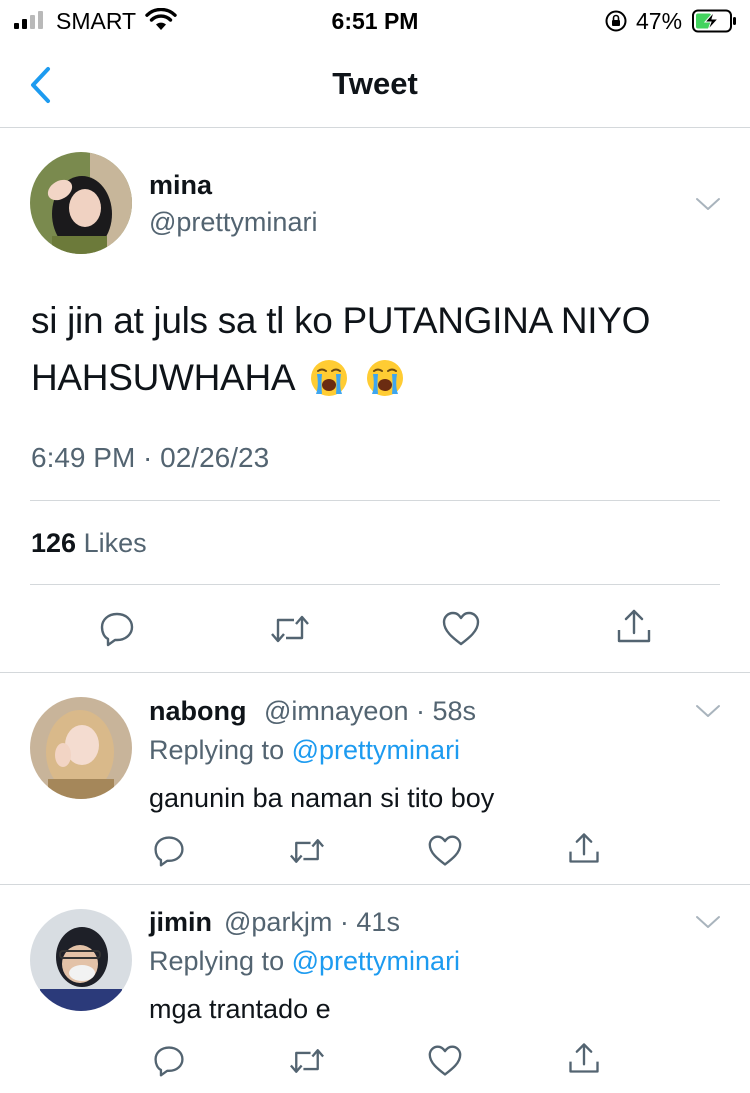 Image resolution: width=750 pixels, height=1093 pixels. What do you see at coordinates (150, 457) in the screenshot?
I see `tweet-timestamp: 6:49 PM · 02/26/23` at bounding box center [150, 457].